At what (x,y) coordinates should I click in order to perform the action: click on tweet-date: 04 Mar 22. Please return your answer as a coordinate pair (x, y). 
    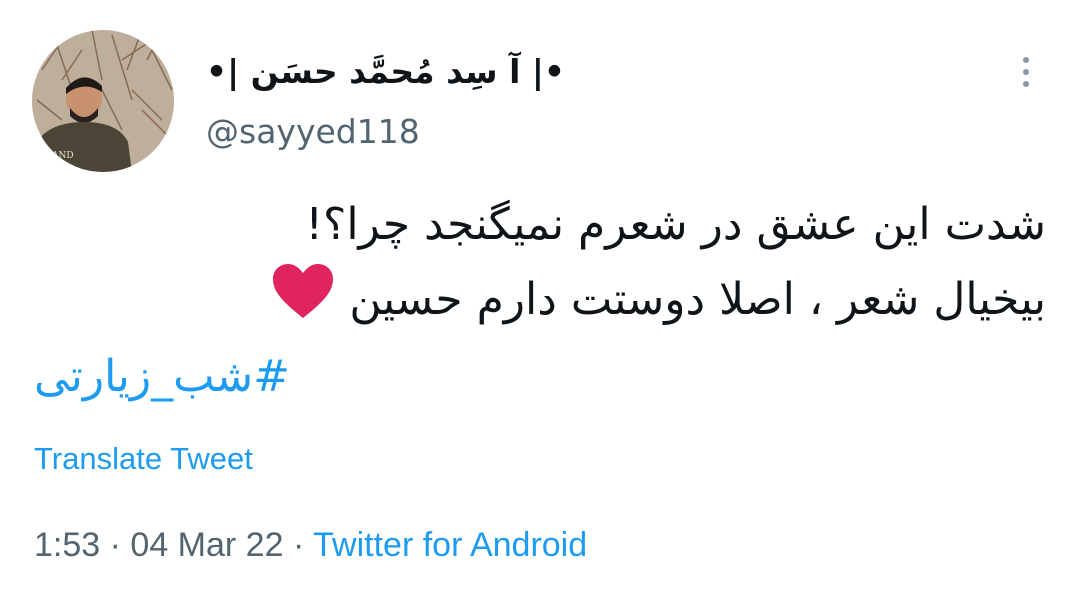
    Looking at the image, I should click on (206, 545).